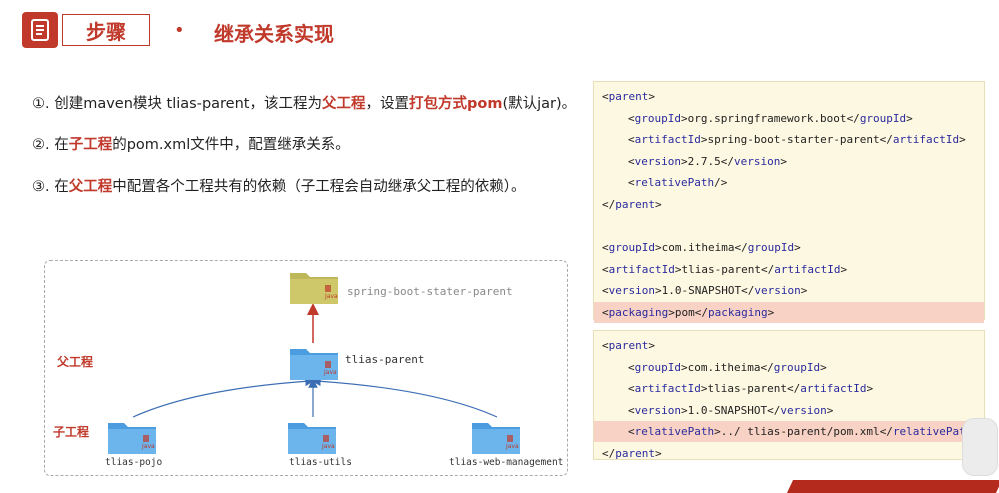 The height and width of the screenshot is (493, 999). What do you see at coordinates (704, 161) in the screenshot?
I see `code-token: 2.7.5` at bounding box center [704, 161].